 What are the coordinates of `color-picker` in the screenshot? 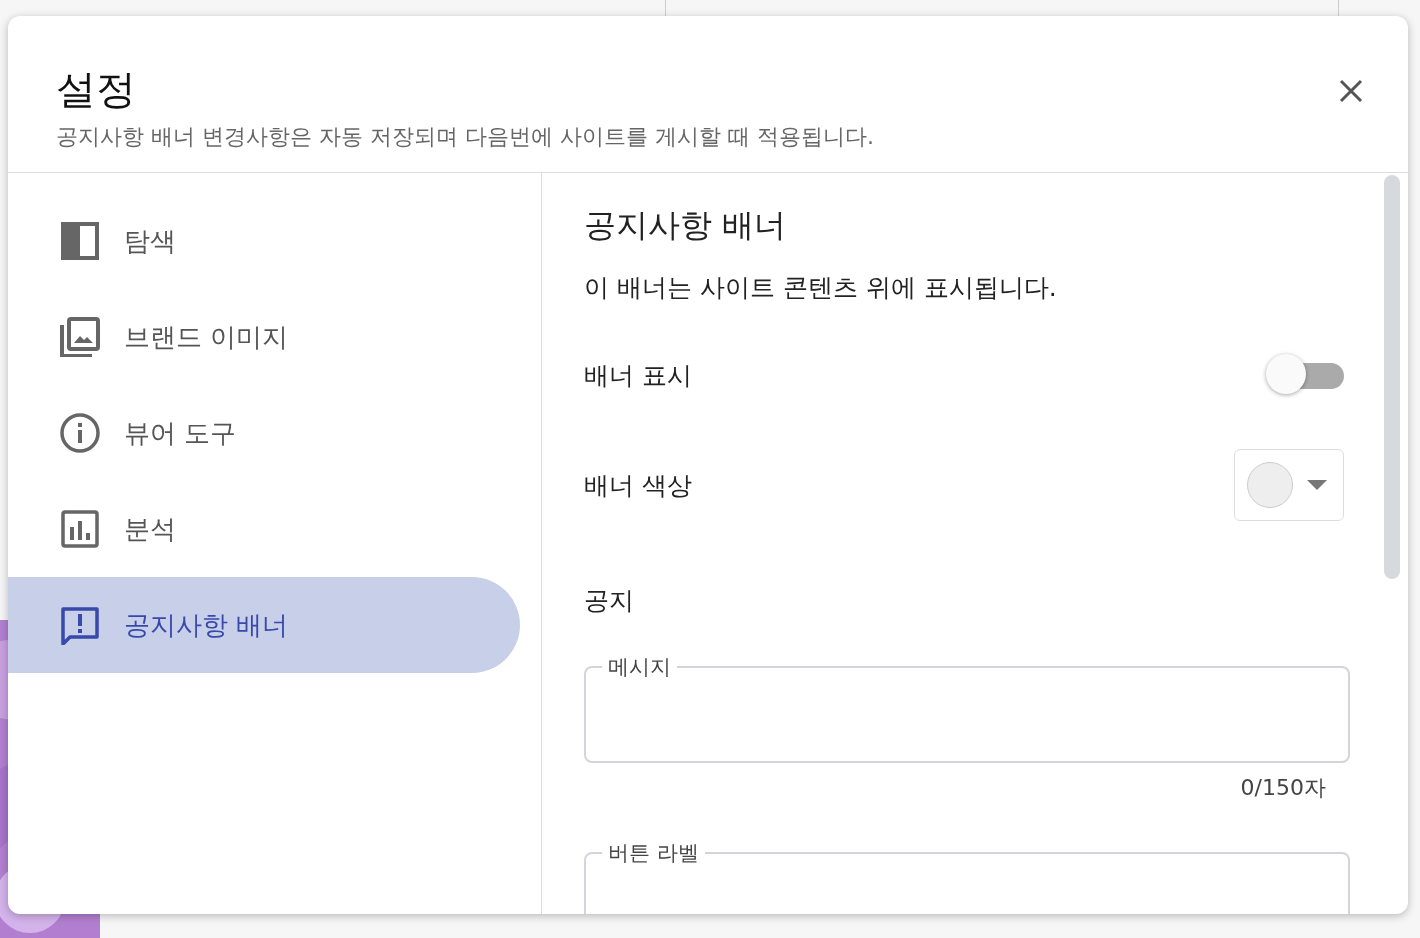 It's located at (1289, 485).